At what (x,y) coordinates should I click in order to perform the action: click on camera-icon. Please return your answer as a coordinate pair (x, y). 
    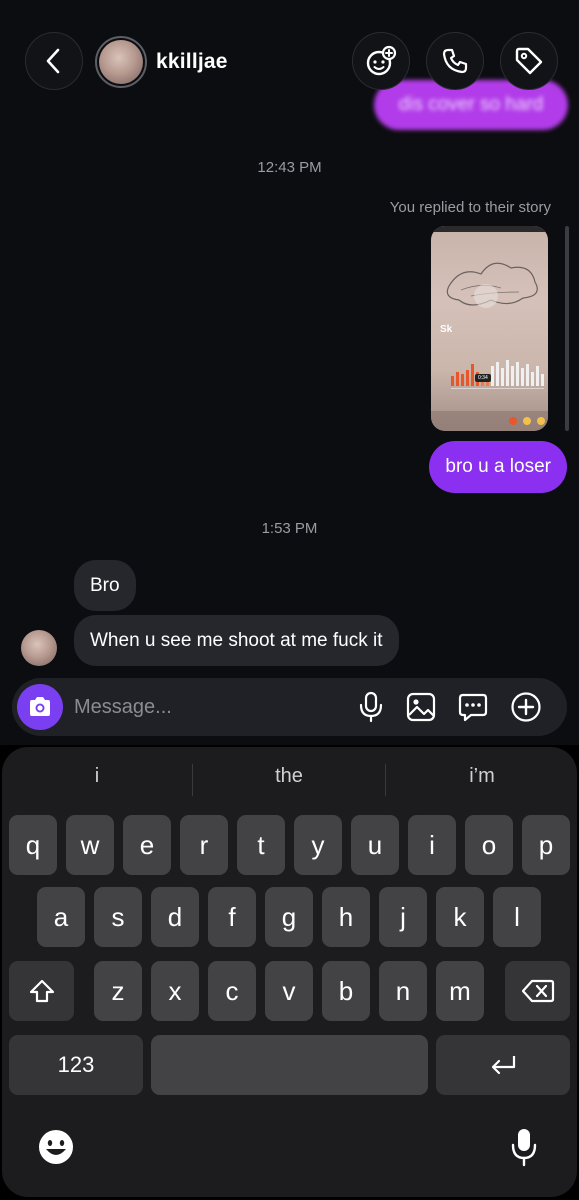
    Looking at the image, I should click on (40, 706).